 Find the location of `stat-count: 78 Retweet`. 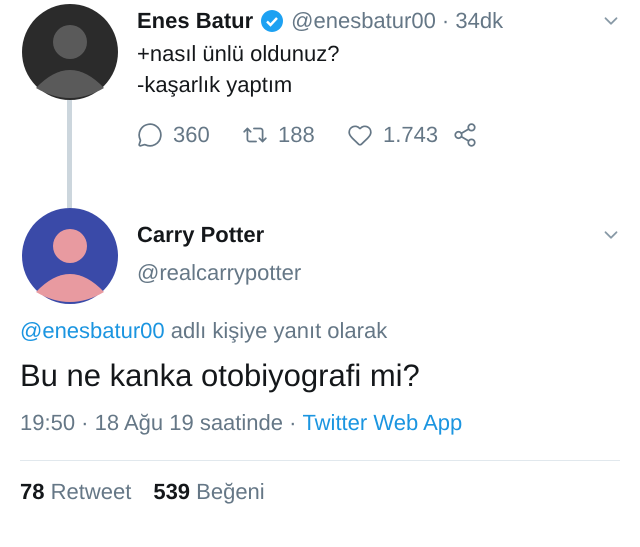

stat-count: 78 Retweet is located at coordinates (76, 492).